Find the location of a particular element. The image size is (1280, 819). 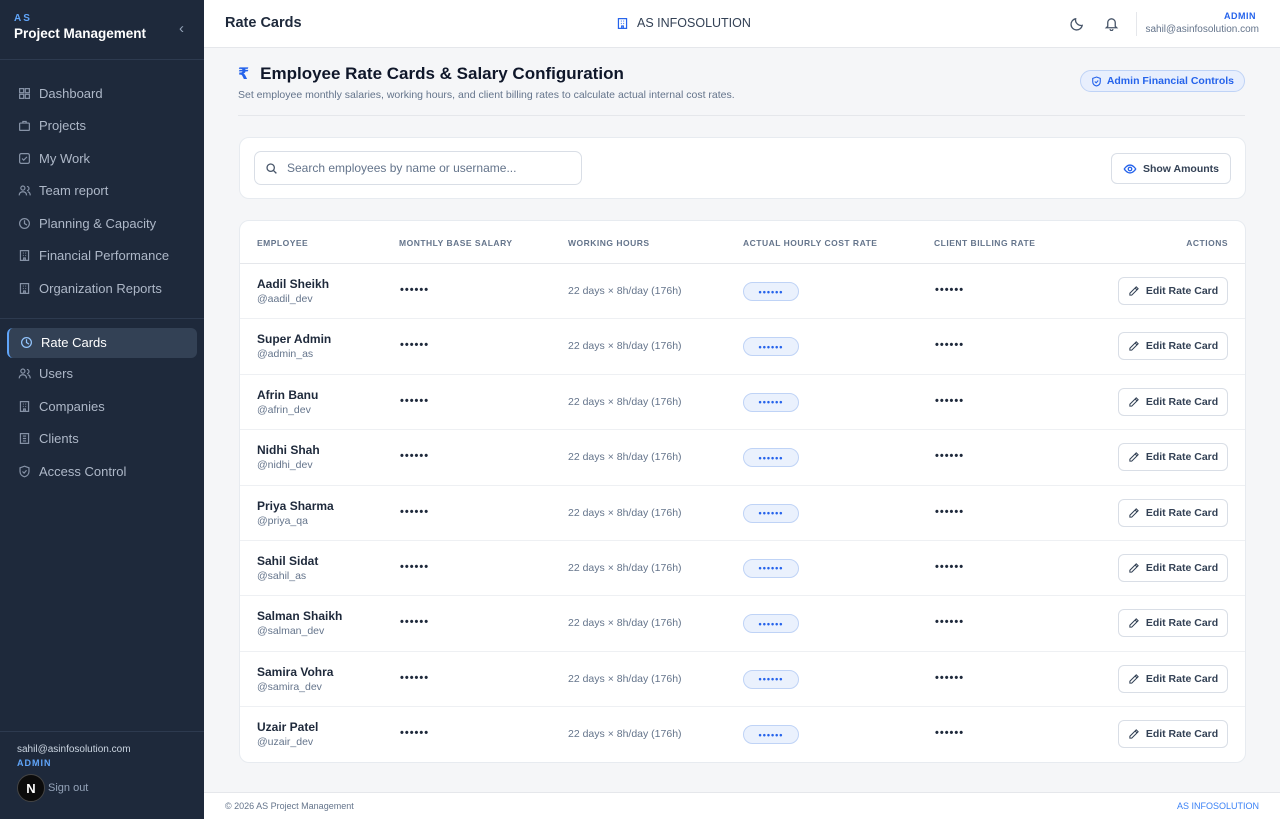

search-box is located at coordinates (418, 168).